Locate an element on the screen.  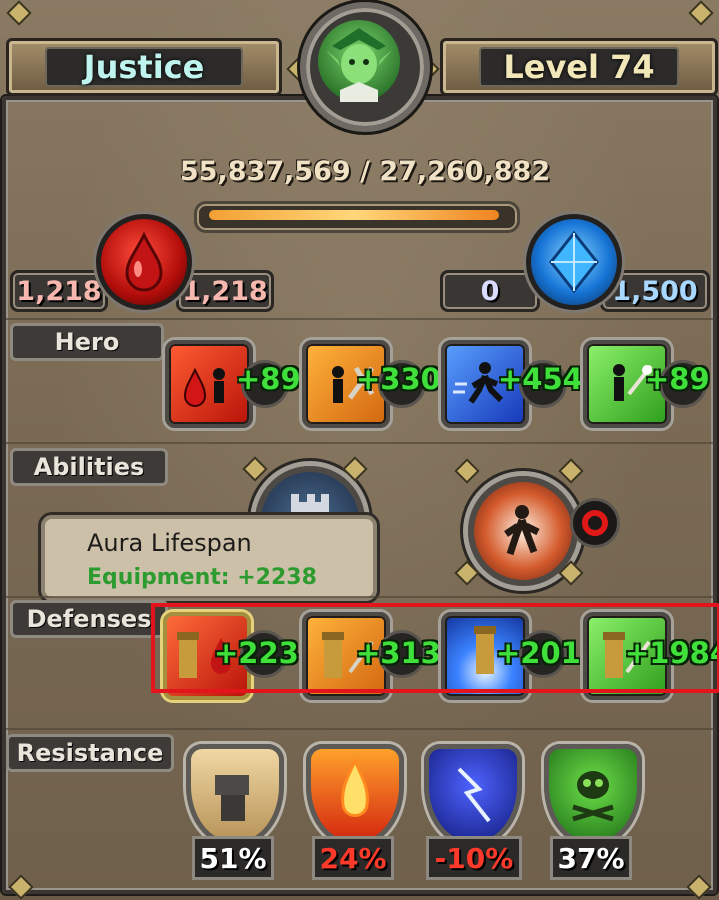
health-drop-icon is located at coordinates (144, 261).